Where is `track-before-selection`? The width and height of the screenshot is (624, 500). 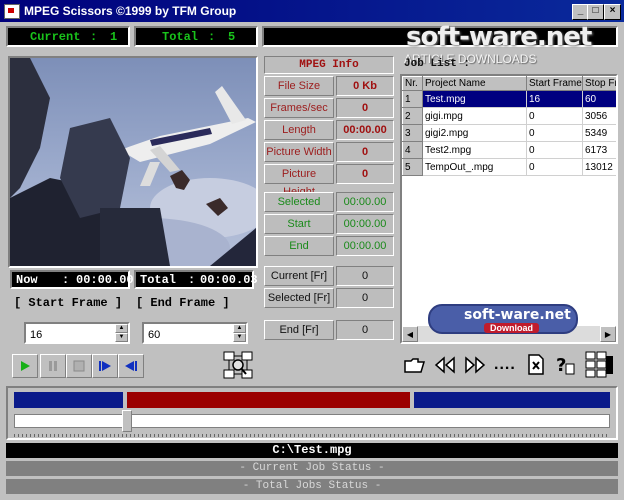 track-before-selection is located at coordinates (68, 400).